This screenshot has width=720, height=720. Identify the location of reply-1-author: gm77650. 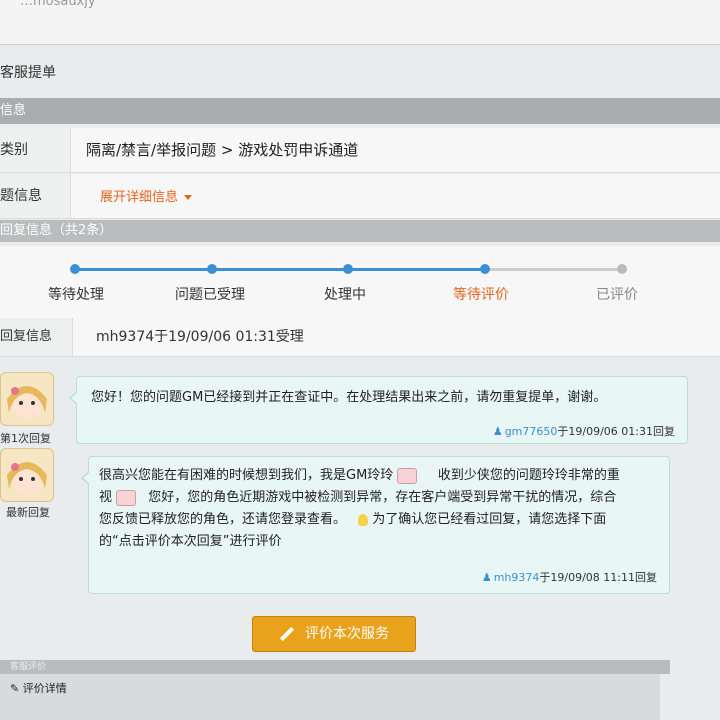
(531, 431).